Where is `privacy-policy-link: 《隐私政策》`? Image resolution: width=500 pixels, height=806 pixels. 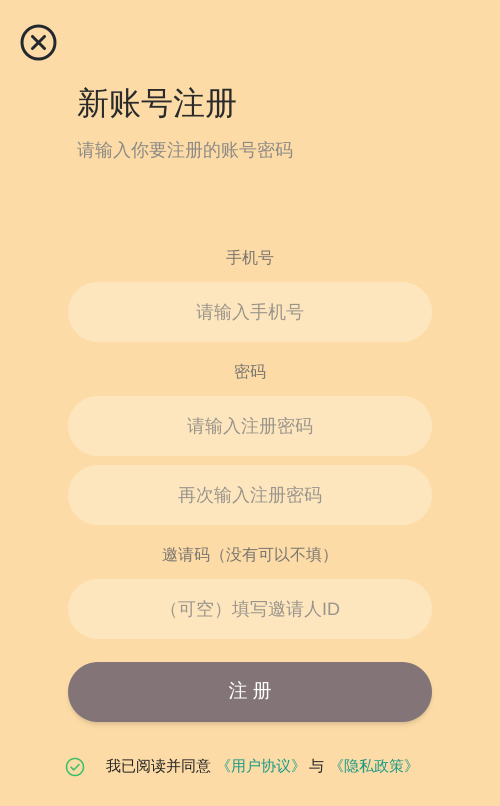 privacy-policy-link: 《隐私政策》 is located at coordinates (374, 767).